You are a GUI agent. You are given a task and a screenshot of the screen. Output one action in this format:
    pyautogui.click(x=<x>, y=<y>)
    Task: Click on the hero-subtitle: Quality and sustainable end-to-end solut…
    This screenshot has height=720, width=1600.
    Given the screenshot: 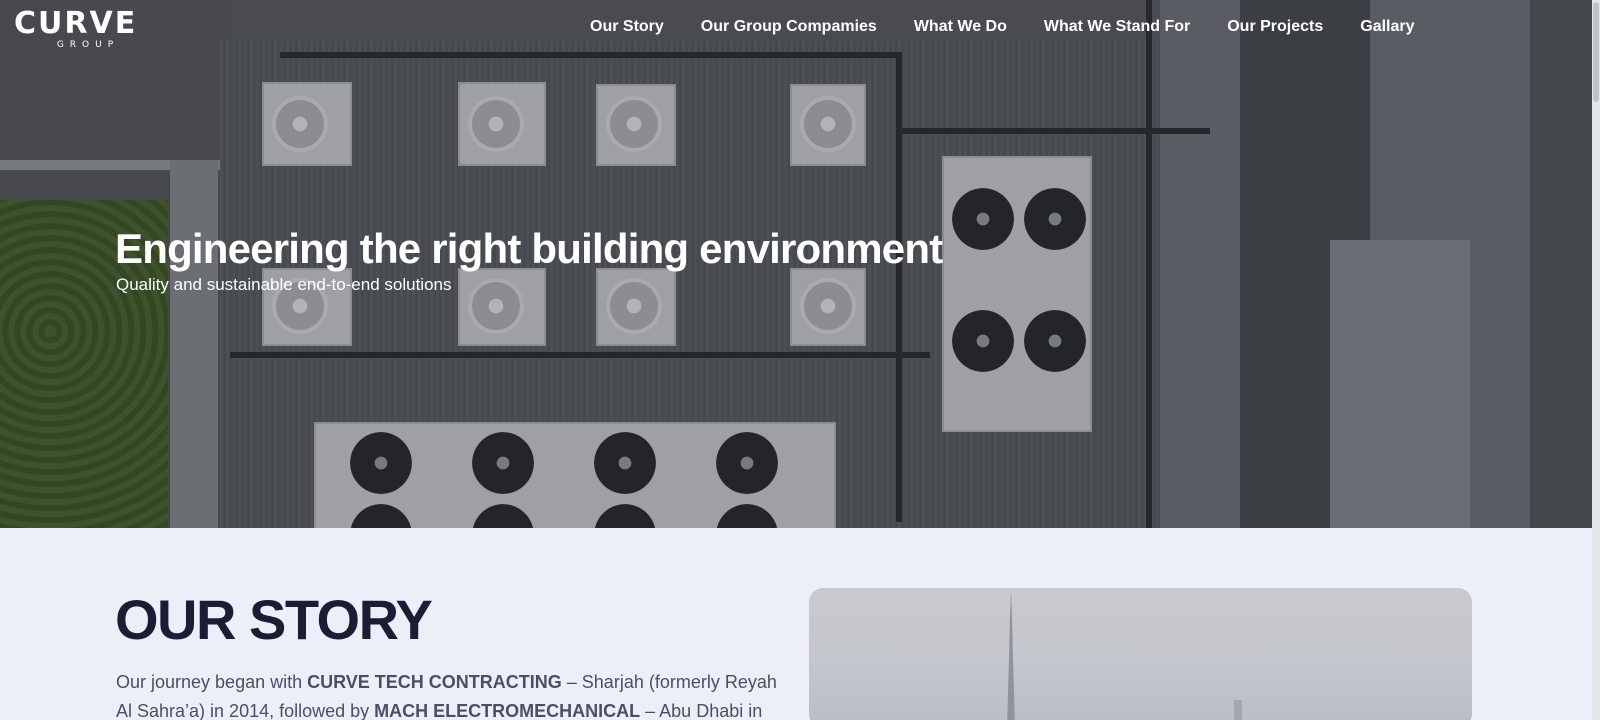 What is the action you would take?
    pyautogui.click(x=284, y=284)
    